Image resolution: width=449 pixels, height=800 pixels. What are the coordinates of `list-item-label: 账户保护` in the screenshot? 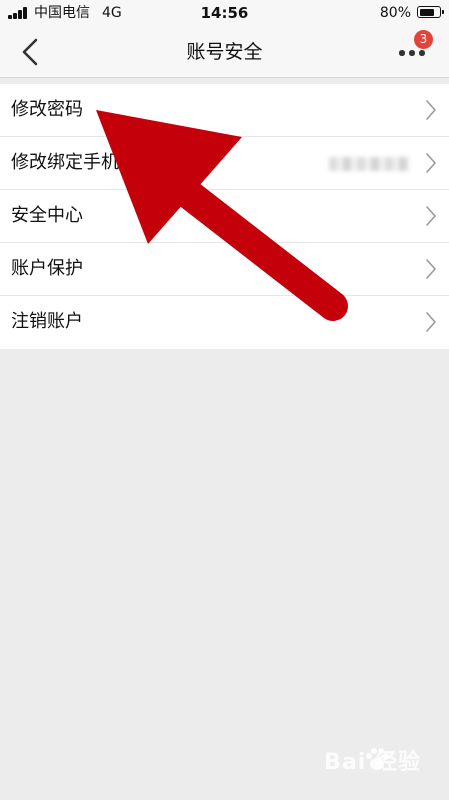 It's located at (47, 268).